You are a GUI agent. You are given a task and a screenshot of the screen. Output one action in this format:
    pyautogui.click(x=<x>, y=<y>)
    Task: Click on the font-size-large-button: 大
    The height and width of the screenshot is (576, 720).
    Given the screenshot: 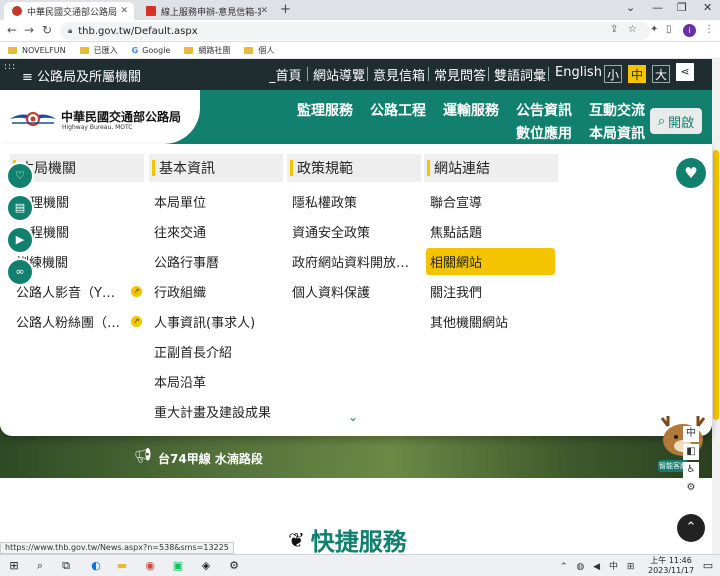 What is the action you would take?
    pyautogui.click(x=661, y=74)
    